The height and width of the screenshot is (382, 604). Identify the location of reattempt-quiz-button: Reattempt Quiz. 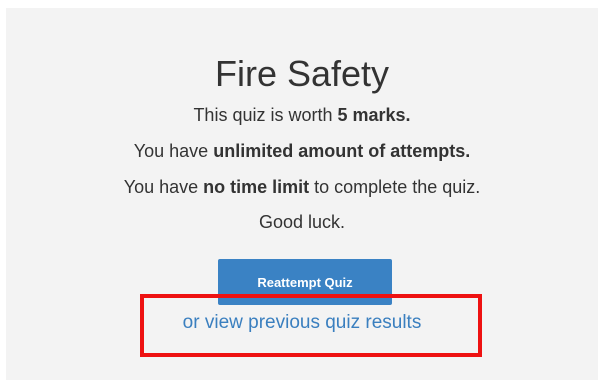
(305, 282).